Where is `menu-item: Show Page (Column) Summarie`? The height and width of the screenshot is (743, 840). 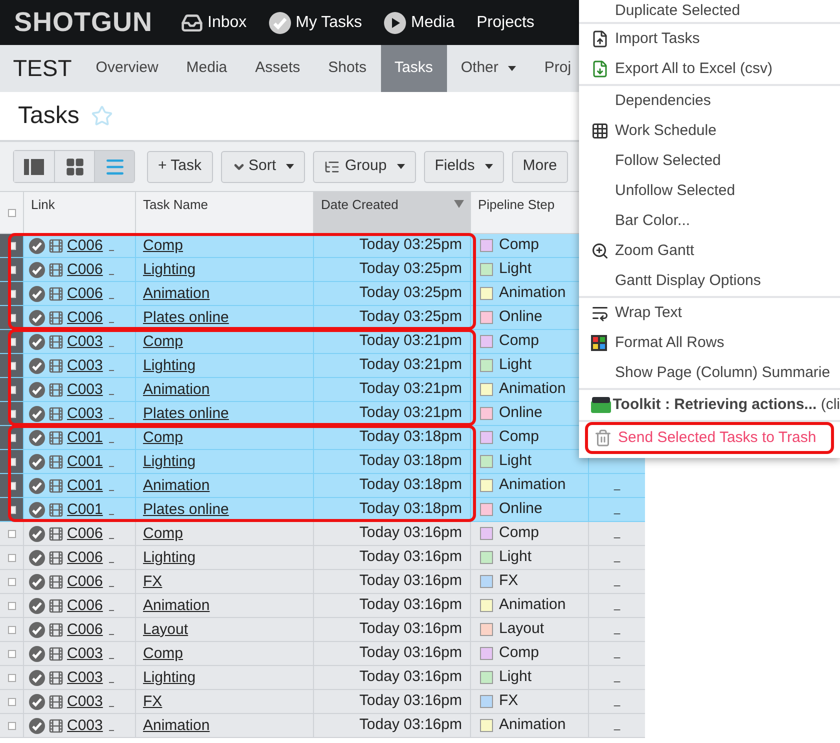
menu-item: Show Page (Column) Summarie is located at coordinates (709, 373).